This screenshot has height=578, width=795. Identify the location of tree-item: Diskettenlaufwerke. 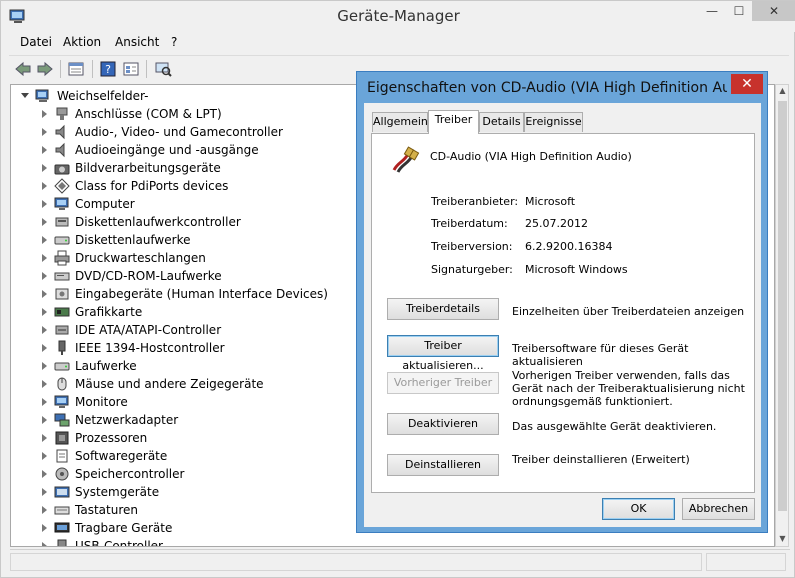
(181, 240).